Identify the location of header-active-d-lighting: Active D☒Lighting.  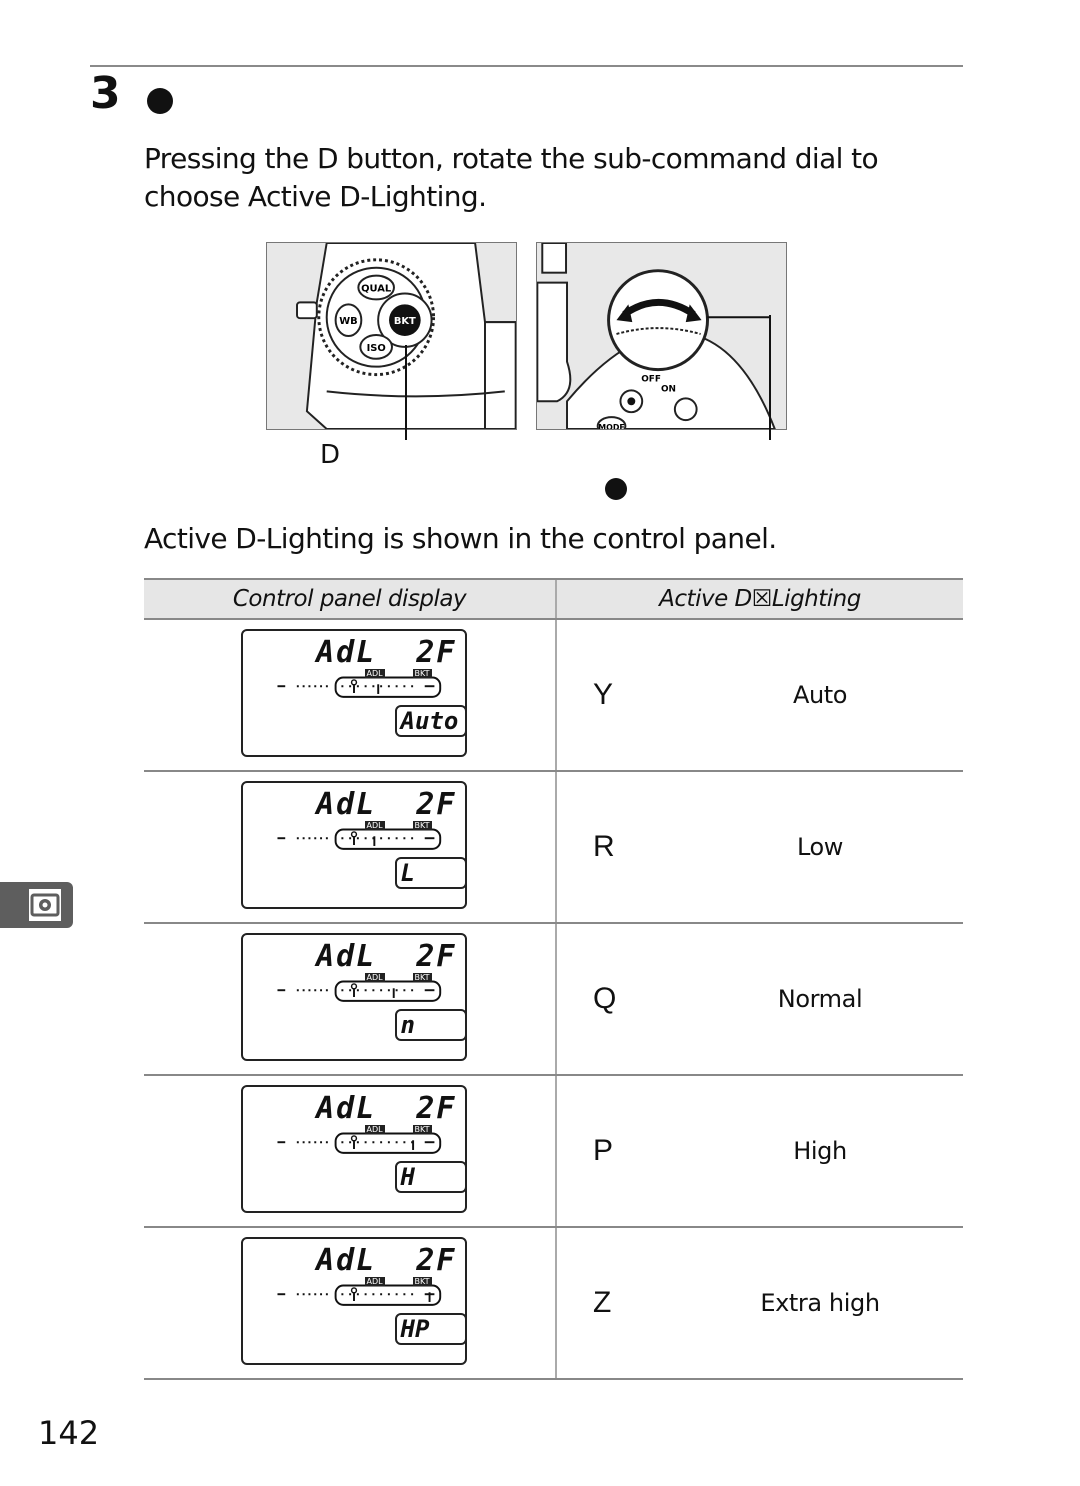
(759, 599).